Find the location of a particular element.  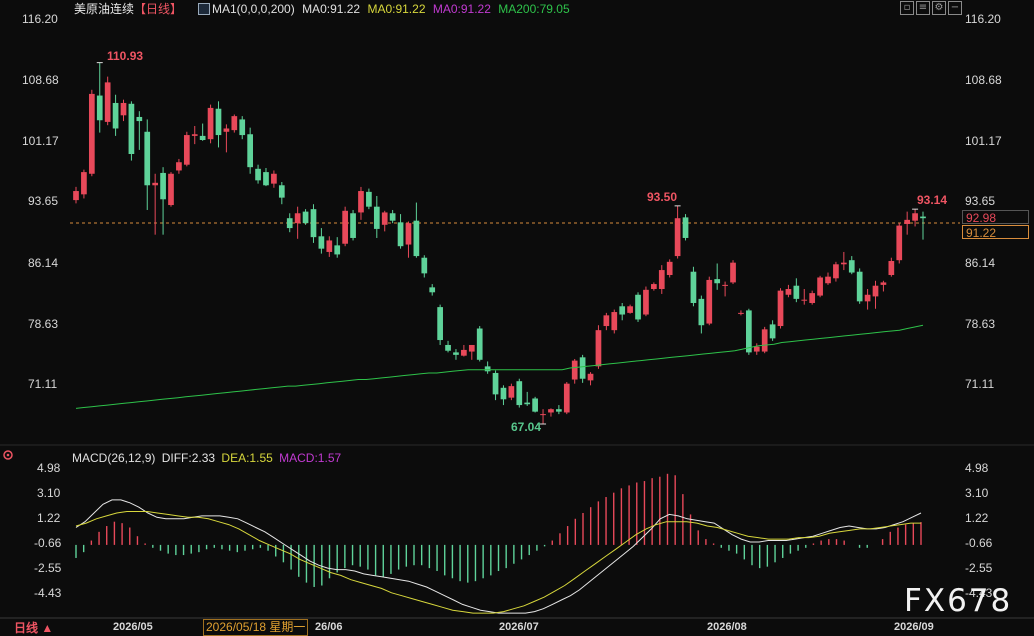

macd-tick-right: 1.22 is located at coordinates (977, 518).